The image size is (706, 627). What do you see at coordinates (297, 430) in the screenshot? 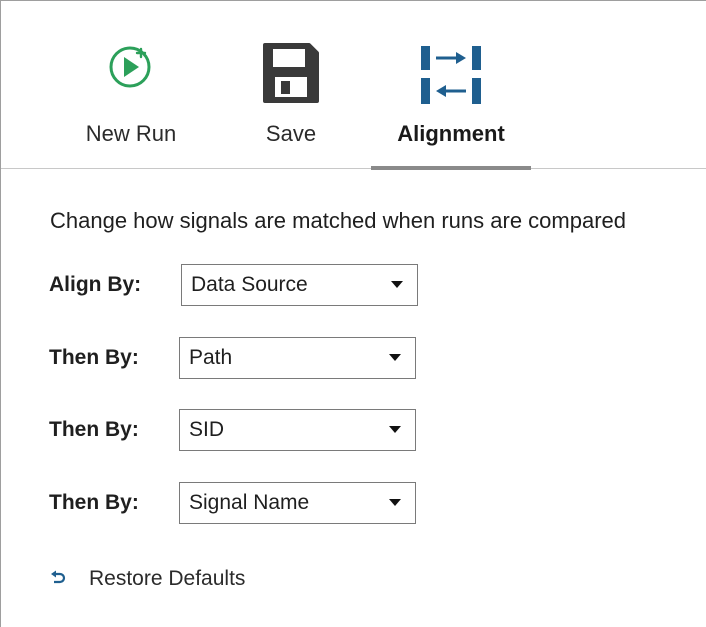
I see `then-by-dropdown-2: SID` at bounding box center [297, 430].